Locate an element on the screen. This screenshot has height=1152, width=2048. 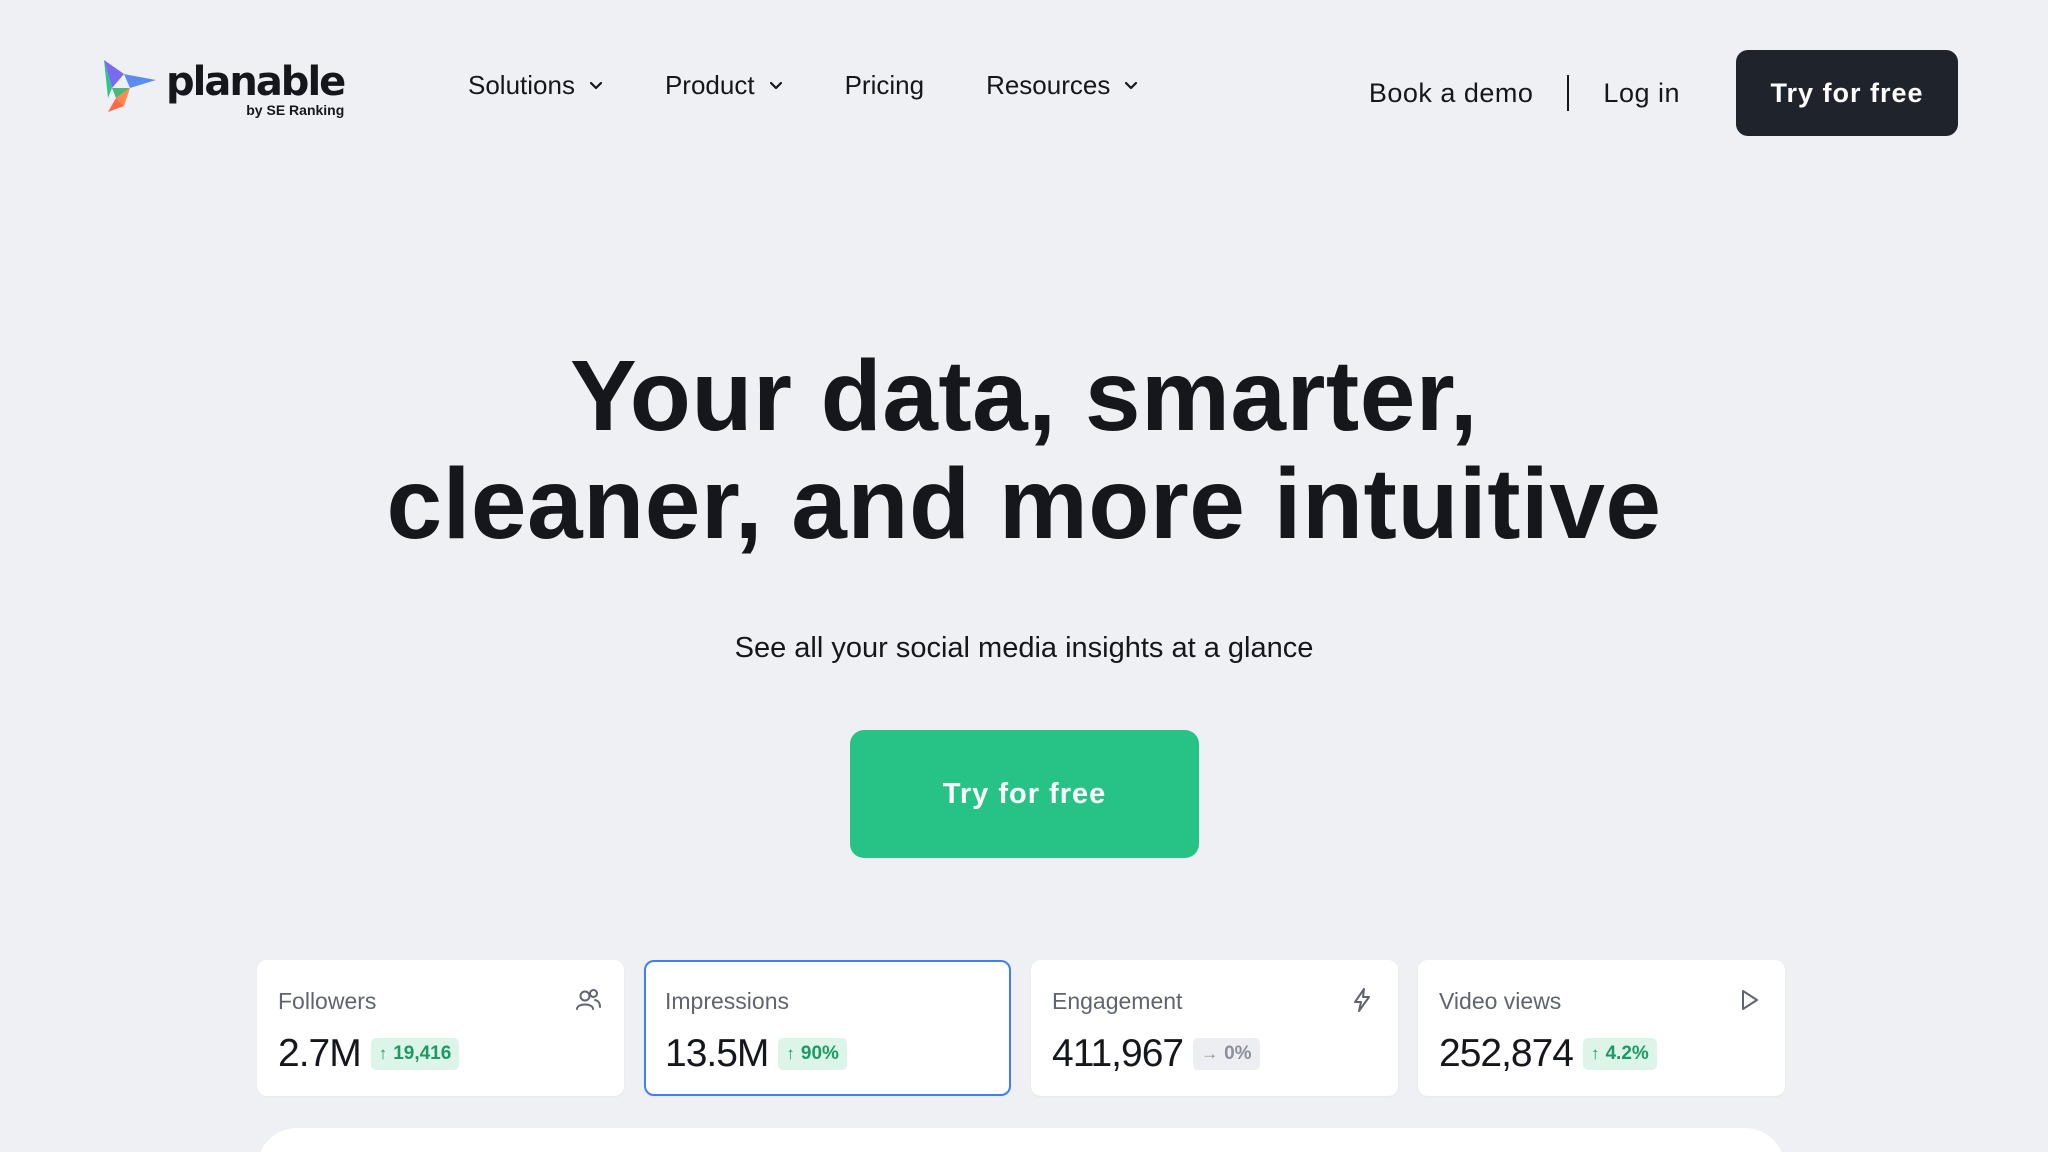
hero-try-free-button: Try for free is located at coordinates (1024, 794).